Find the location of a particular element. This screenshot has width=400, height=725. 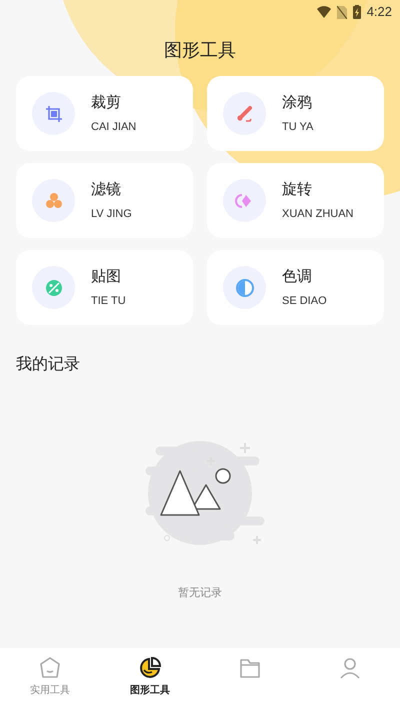

person-icon is located at coordinates (350, 668).